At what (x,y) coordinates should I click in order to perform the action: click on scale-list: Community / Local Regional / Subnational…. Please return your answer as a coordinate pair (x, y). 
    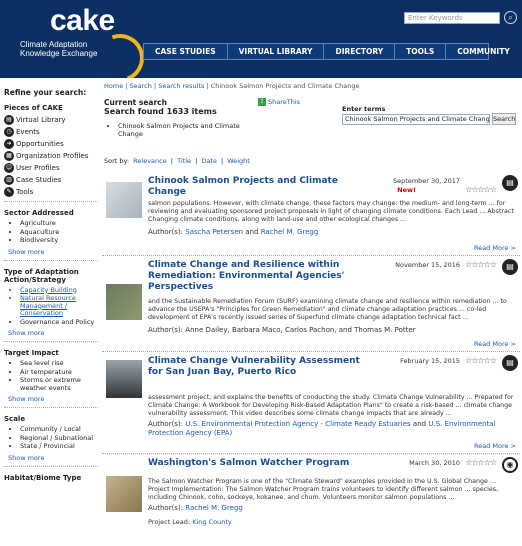
    Looking at the image, I should click on (51, 438).